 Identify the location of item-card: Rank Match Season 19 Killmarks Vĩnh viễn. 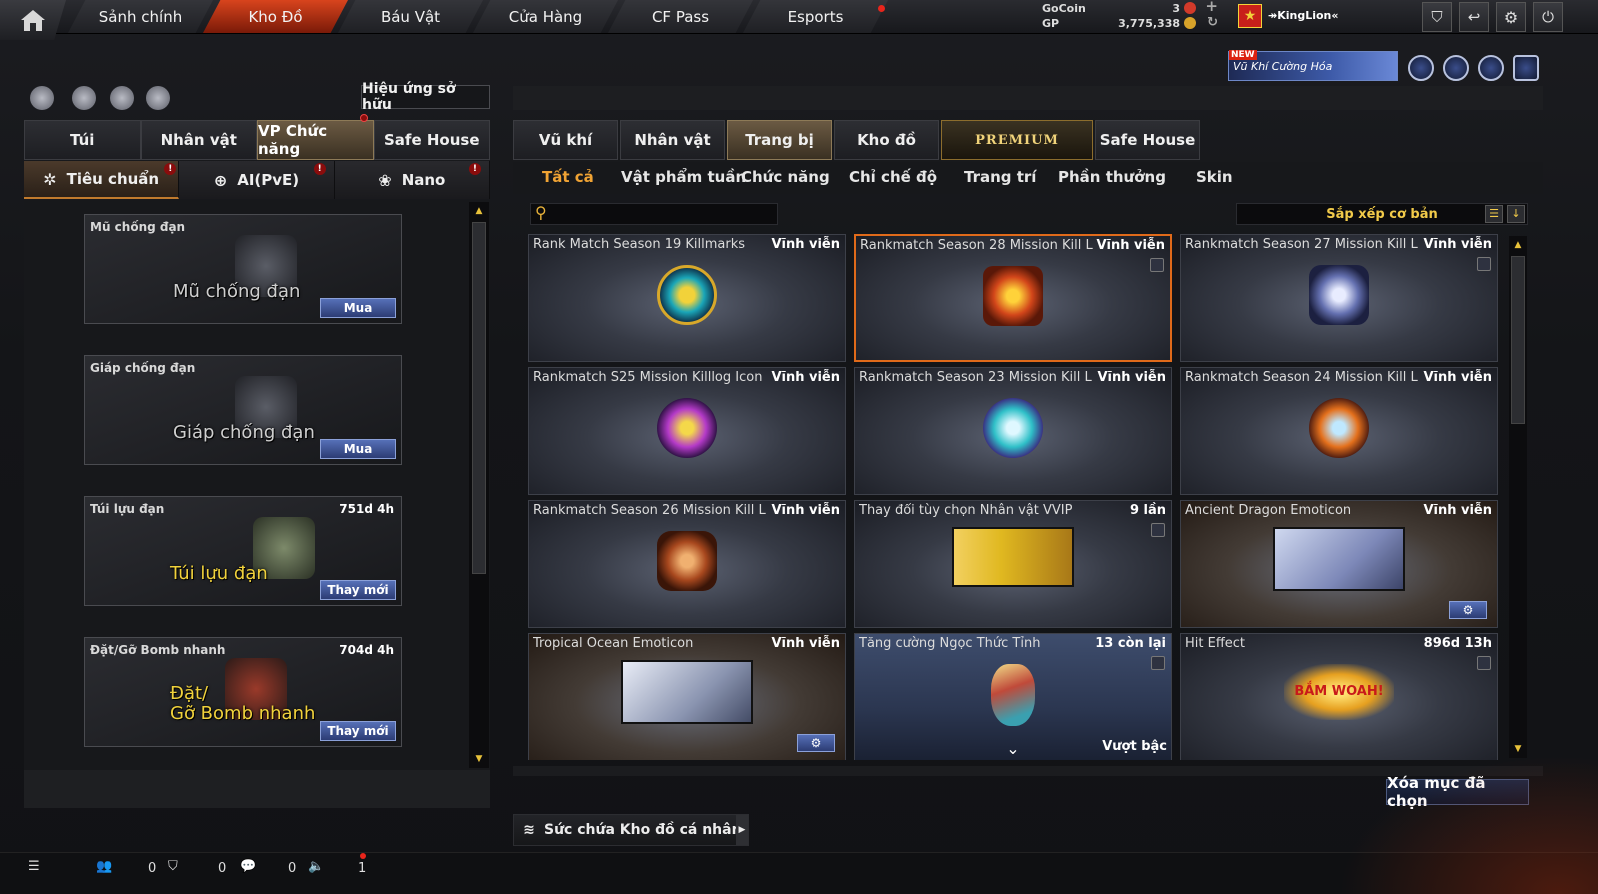
(687, 298).